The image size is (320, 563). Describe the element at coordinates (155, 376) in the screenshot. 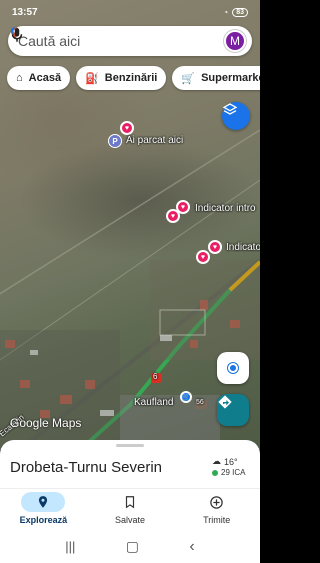

I see `road-number: 6` at that location.